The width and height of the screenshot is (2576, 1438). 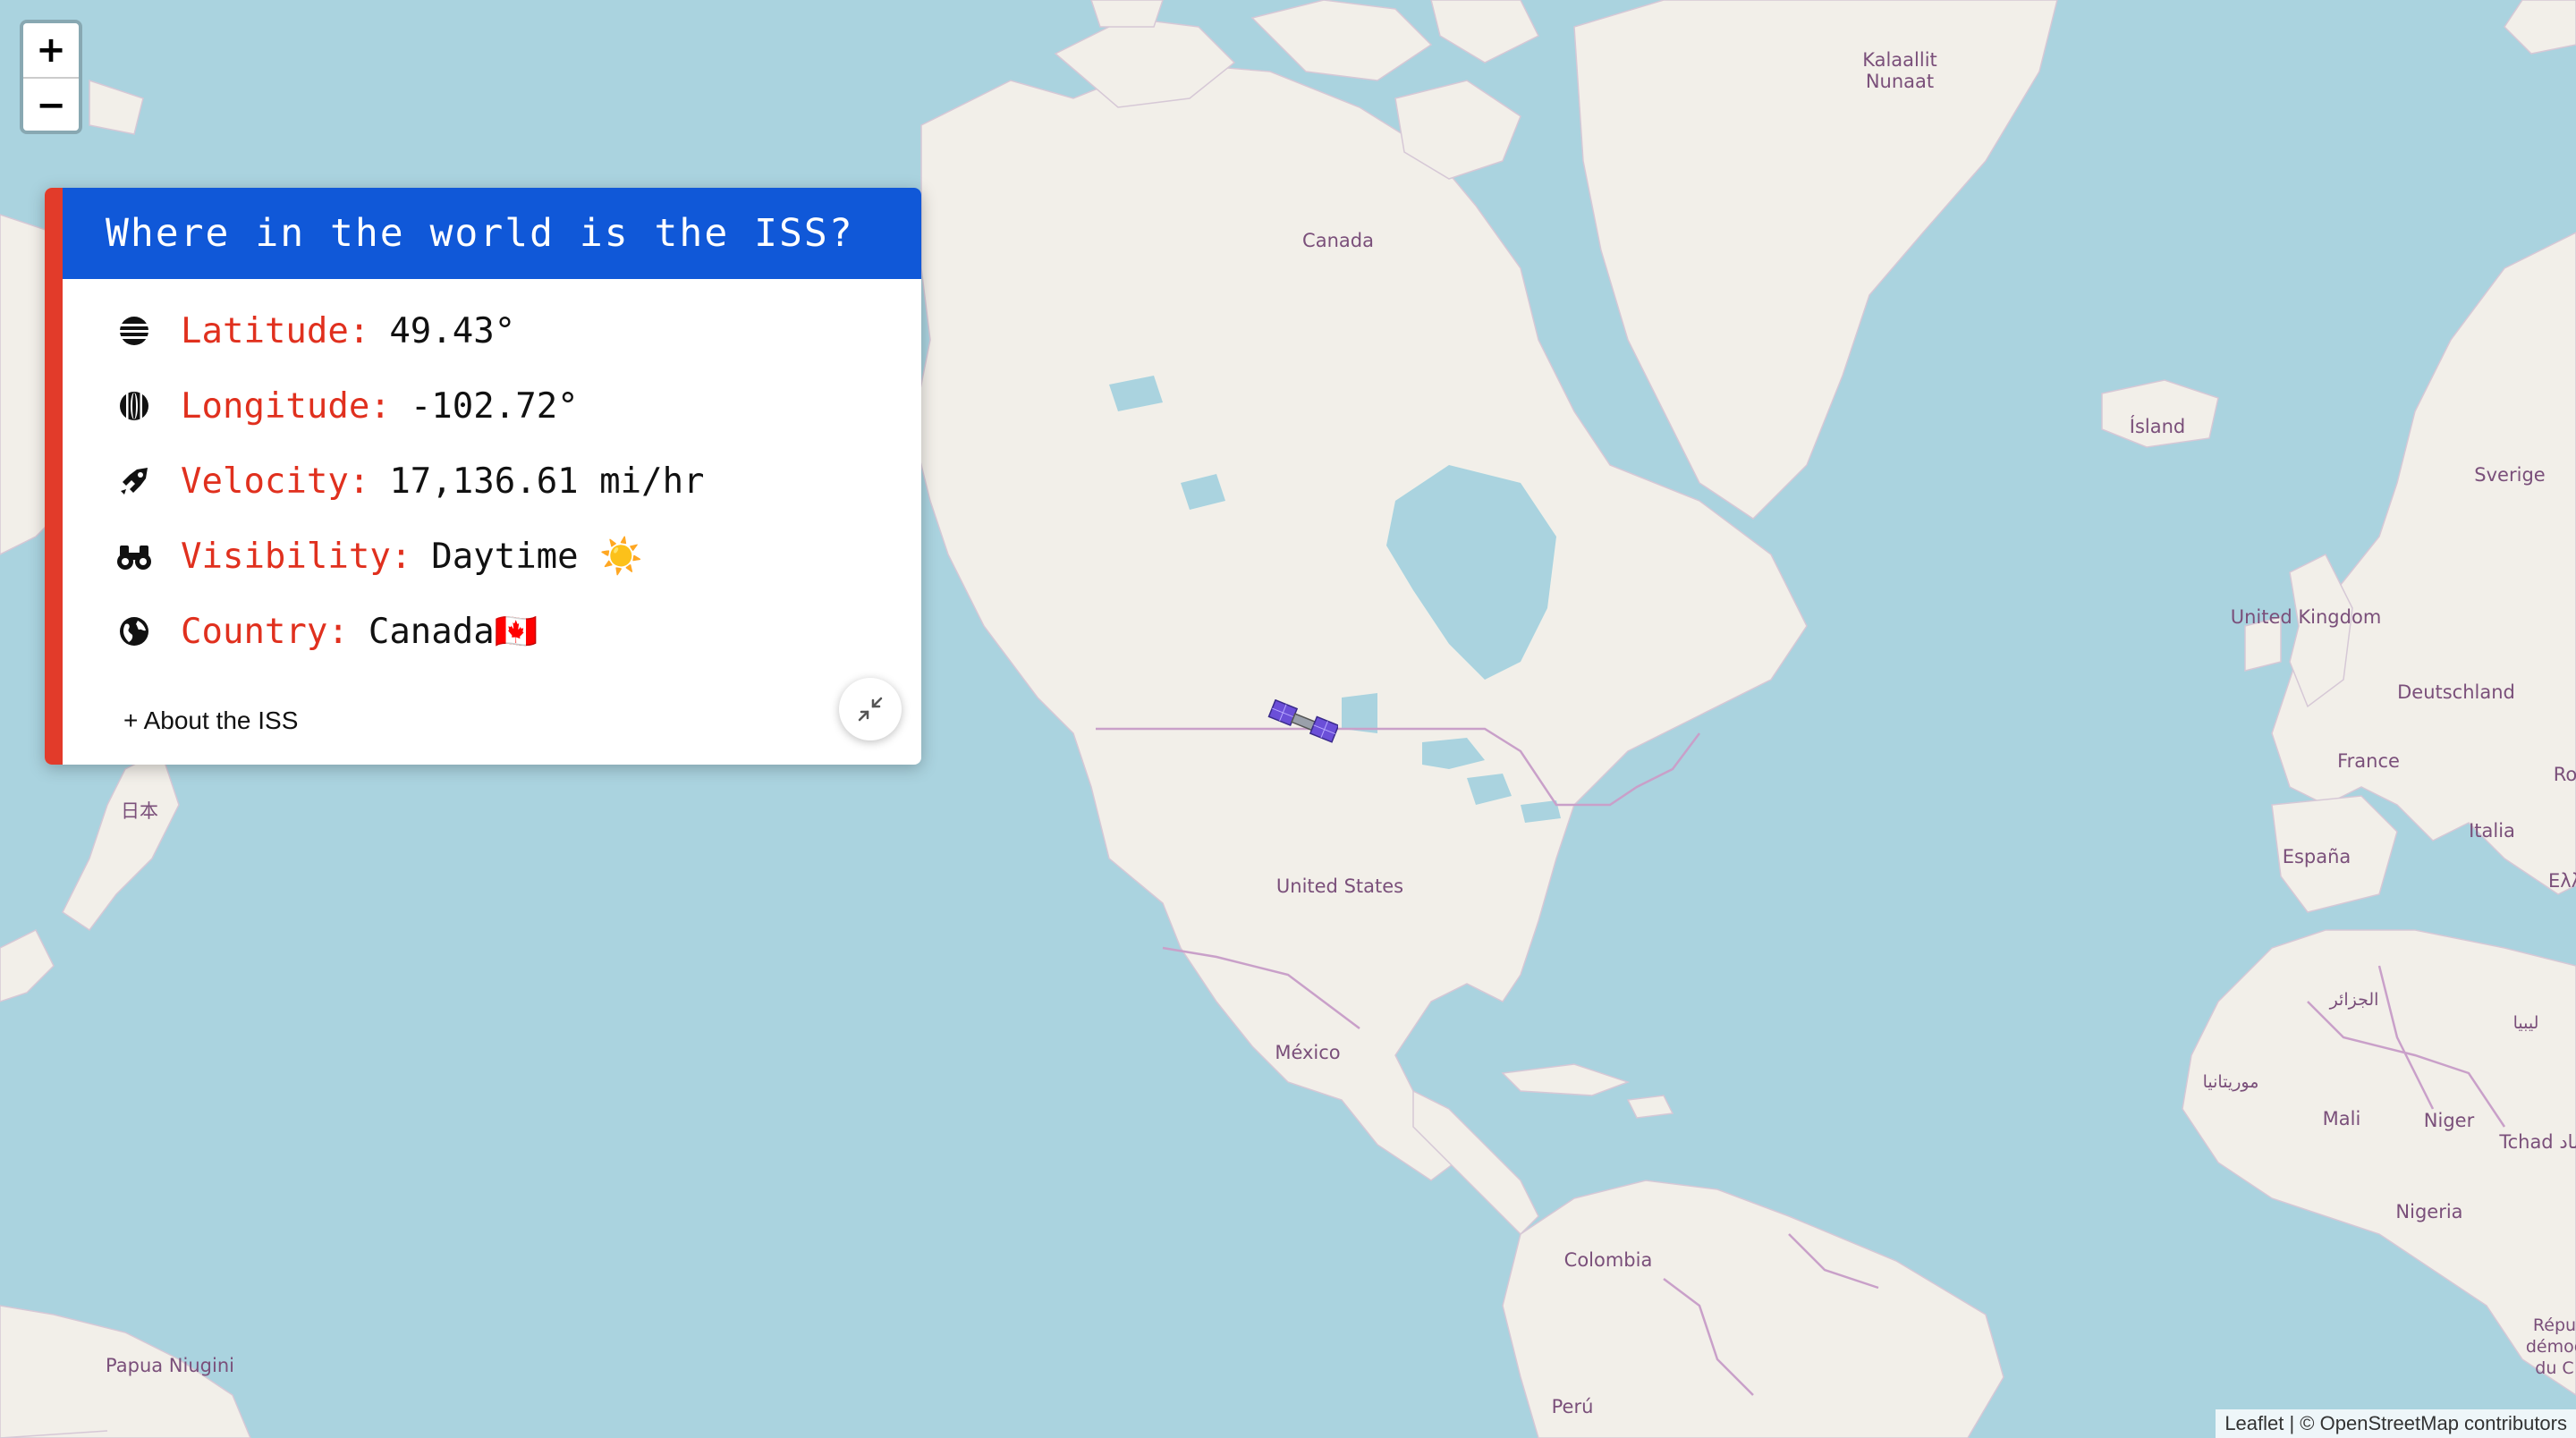 I want to click on velocity-label: Velocity:, so click(x=275, y=481).